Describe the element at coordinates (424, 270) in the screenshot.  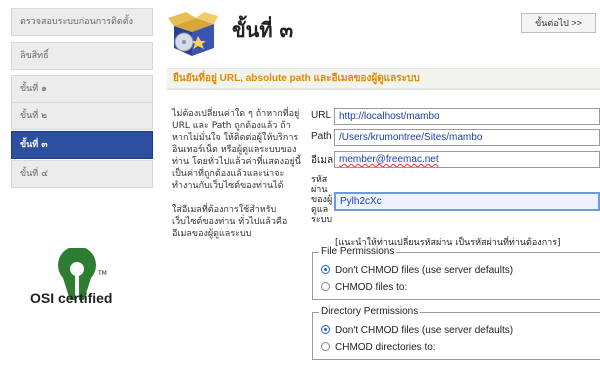
I see `file-chmod-default-label: Don't CHMOD files (use server defaults)` at that location.